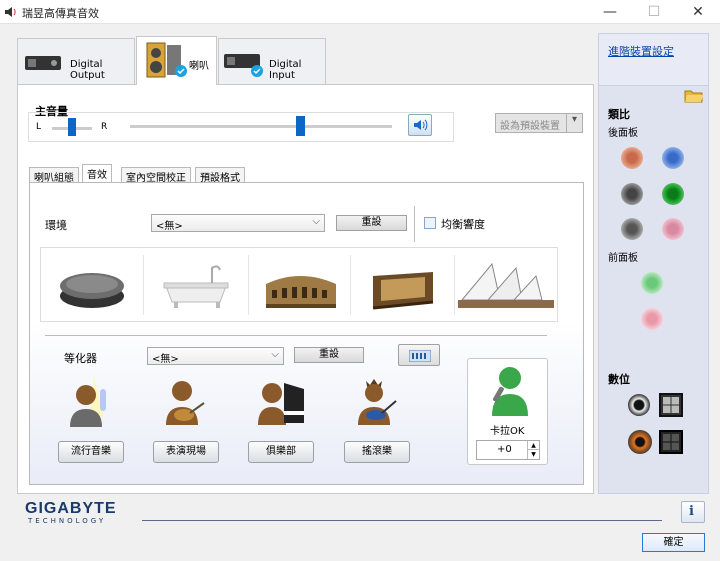  Describe the element at coordinates (285, 70) in the screenshot. I see `tab-label: Digital Input` at that location.